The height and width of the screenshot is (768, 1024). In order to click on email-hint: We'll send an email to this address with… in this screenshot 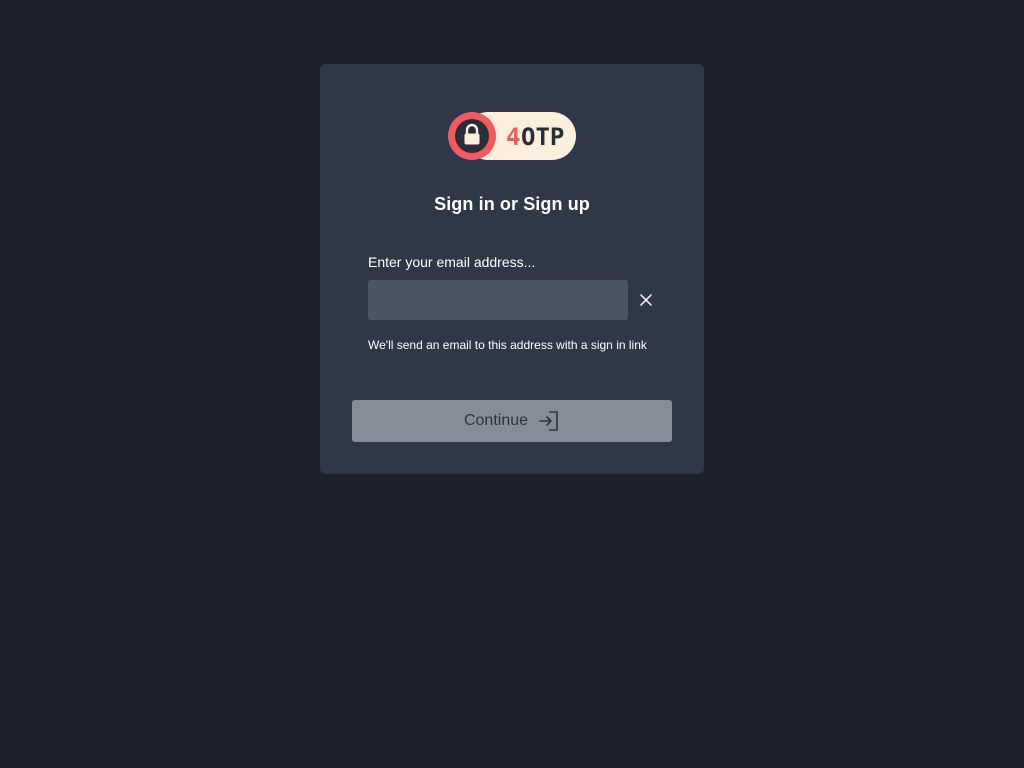, I will do `click(507, 345)`.